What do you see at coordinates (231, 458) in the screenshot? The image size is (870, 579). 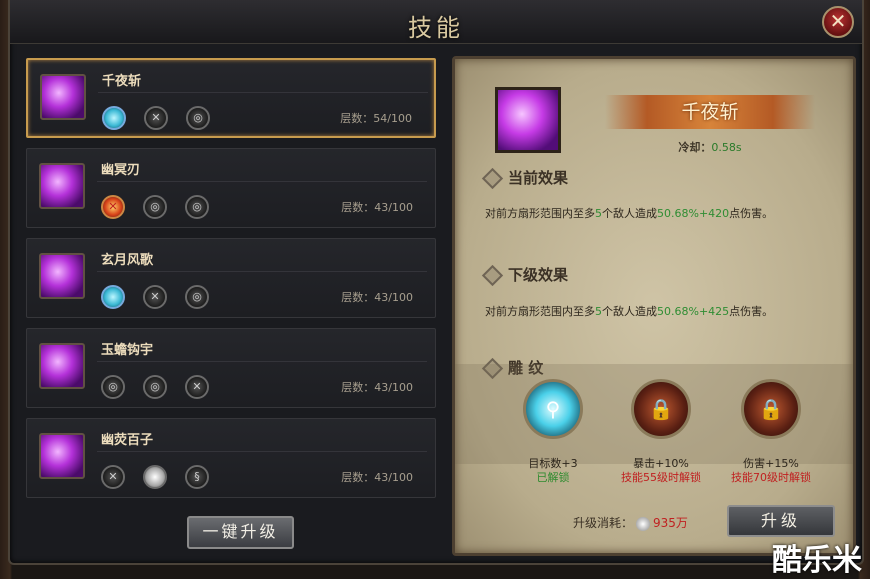 I see `skill-item-5: 幽荧百子 ✕ § 层数：43/100` at bounding box center [231, 458].